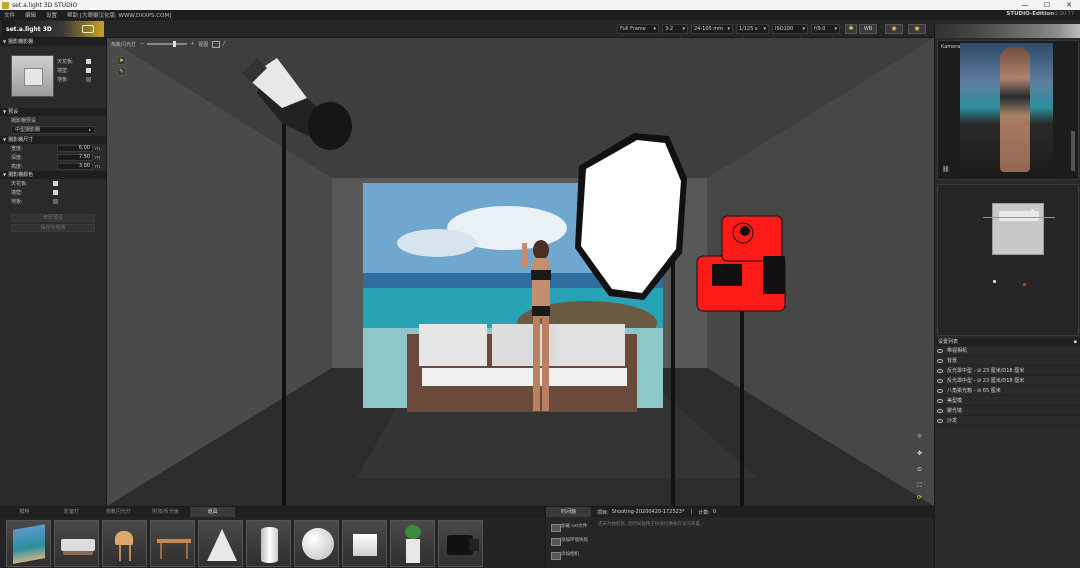  What do you see at coordinates (412, 543) in the screenshot?
I see `plant-prop` at bounding box center [412, 543].